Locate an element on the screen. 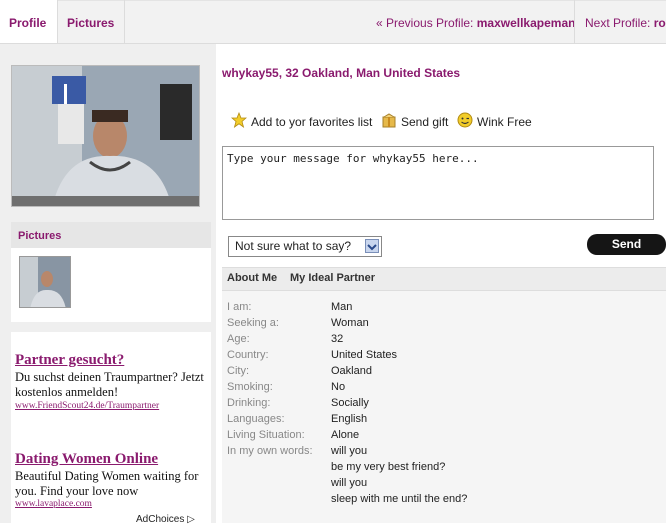  detail-row: Living Situation: Alone is located at coordinates (442, 437).